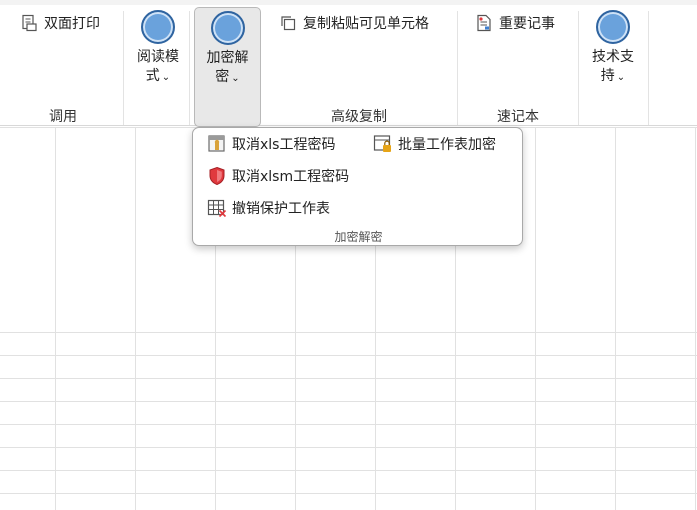  What do you see at coordinates (152, 76) in the screenshot?
I see `reading-mode-label-text: 式` at bounding box center [152, 76].